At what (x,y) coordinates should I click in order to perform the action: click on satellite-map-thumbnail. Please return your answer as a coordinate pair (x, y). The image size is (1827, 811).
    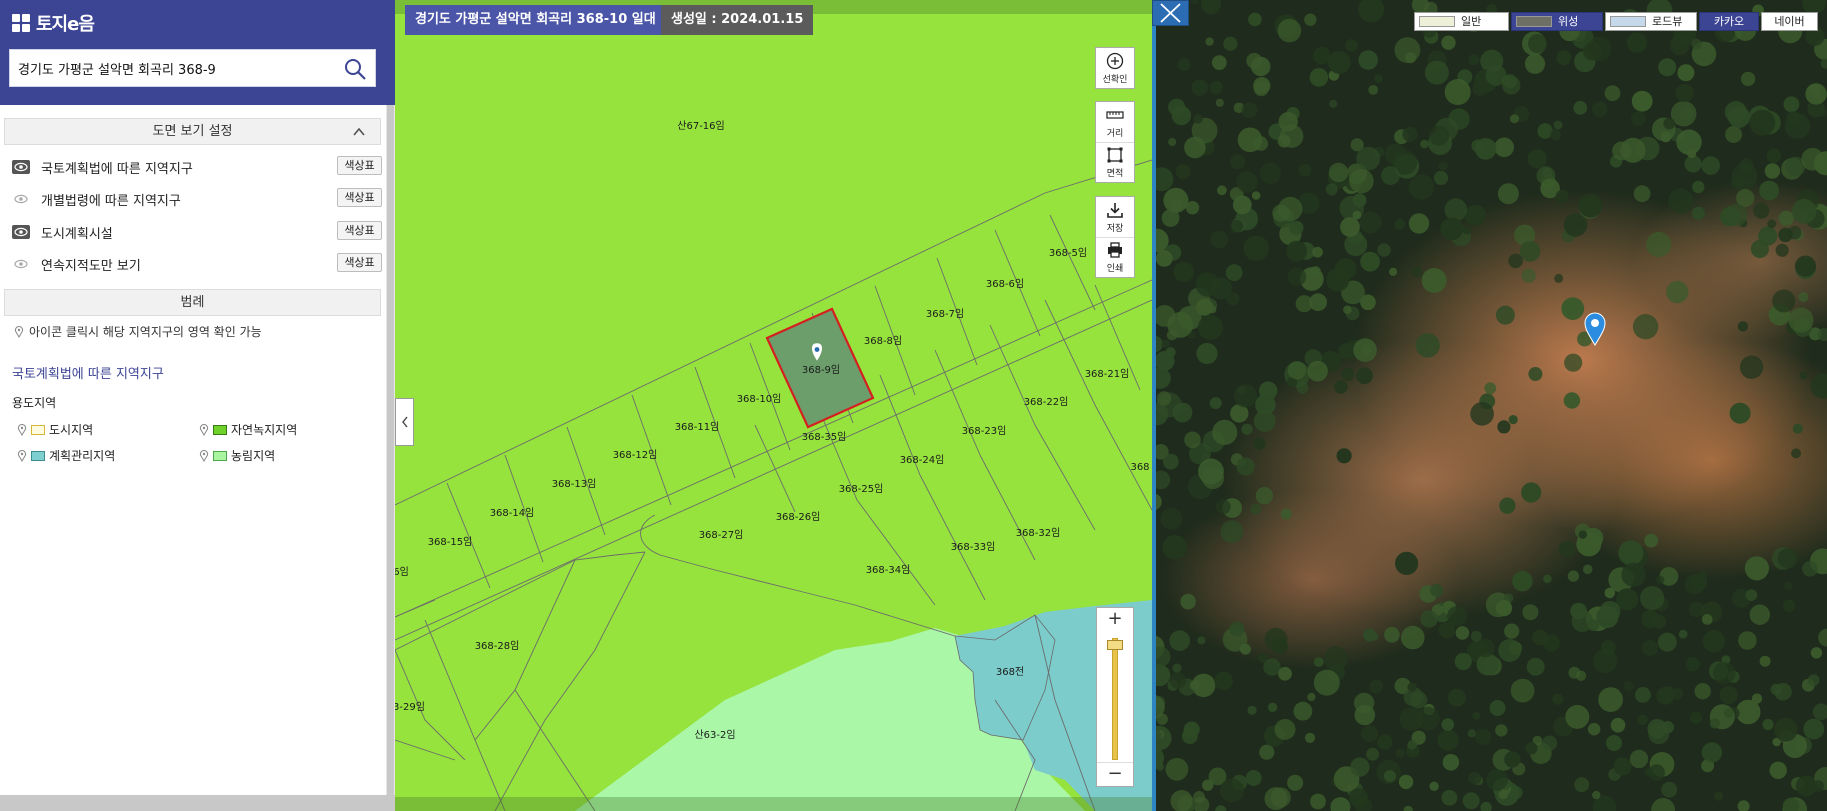
    Looking at the image, I should click on (1534, 21).